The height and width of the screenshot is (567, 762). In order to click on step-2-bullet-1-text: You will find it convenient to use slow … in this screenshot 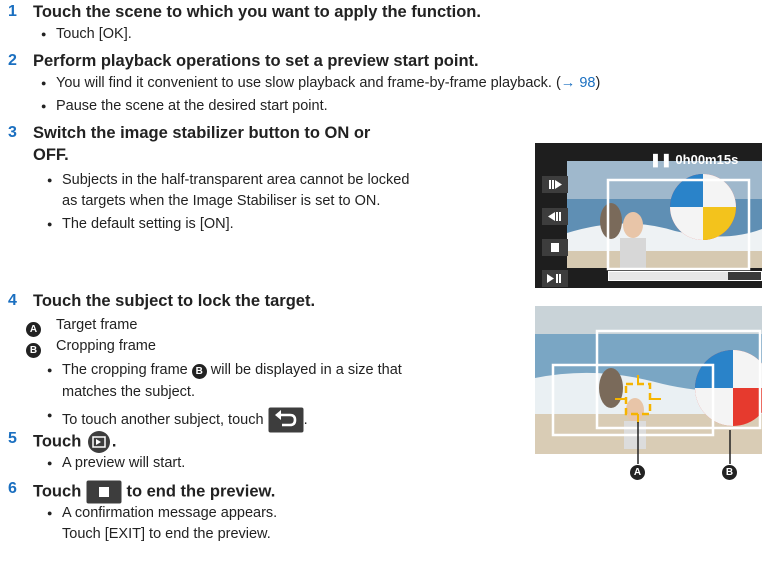, I will do `click(308, 83)`.